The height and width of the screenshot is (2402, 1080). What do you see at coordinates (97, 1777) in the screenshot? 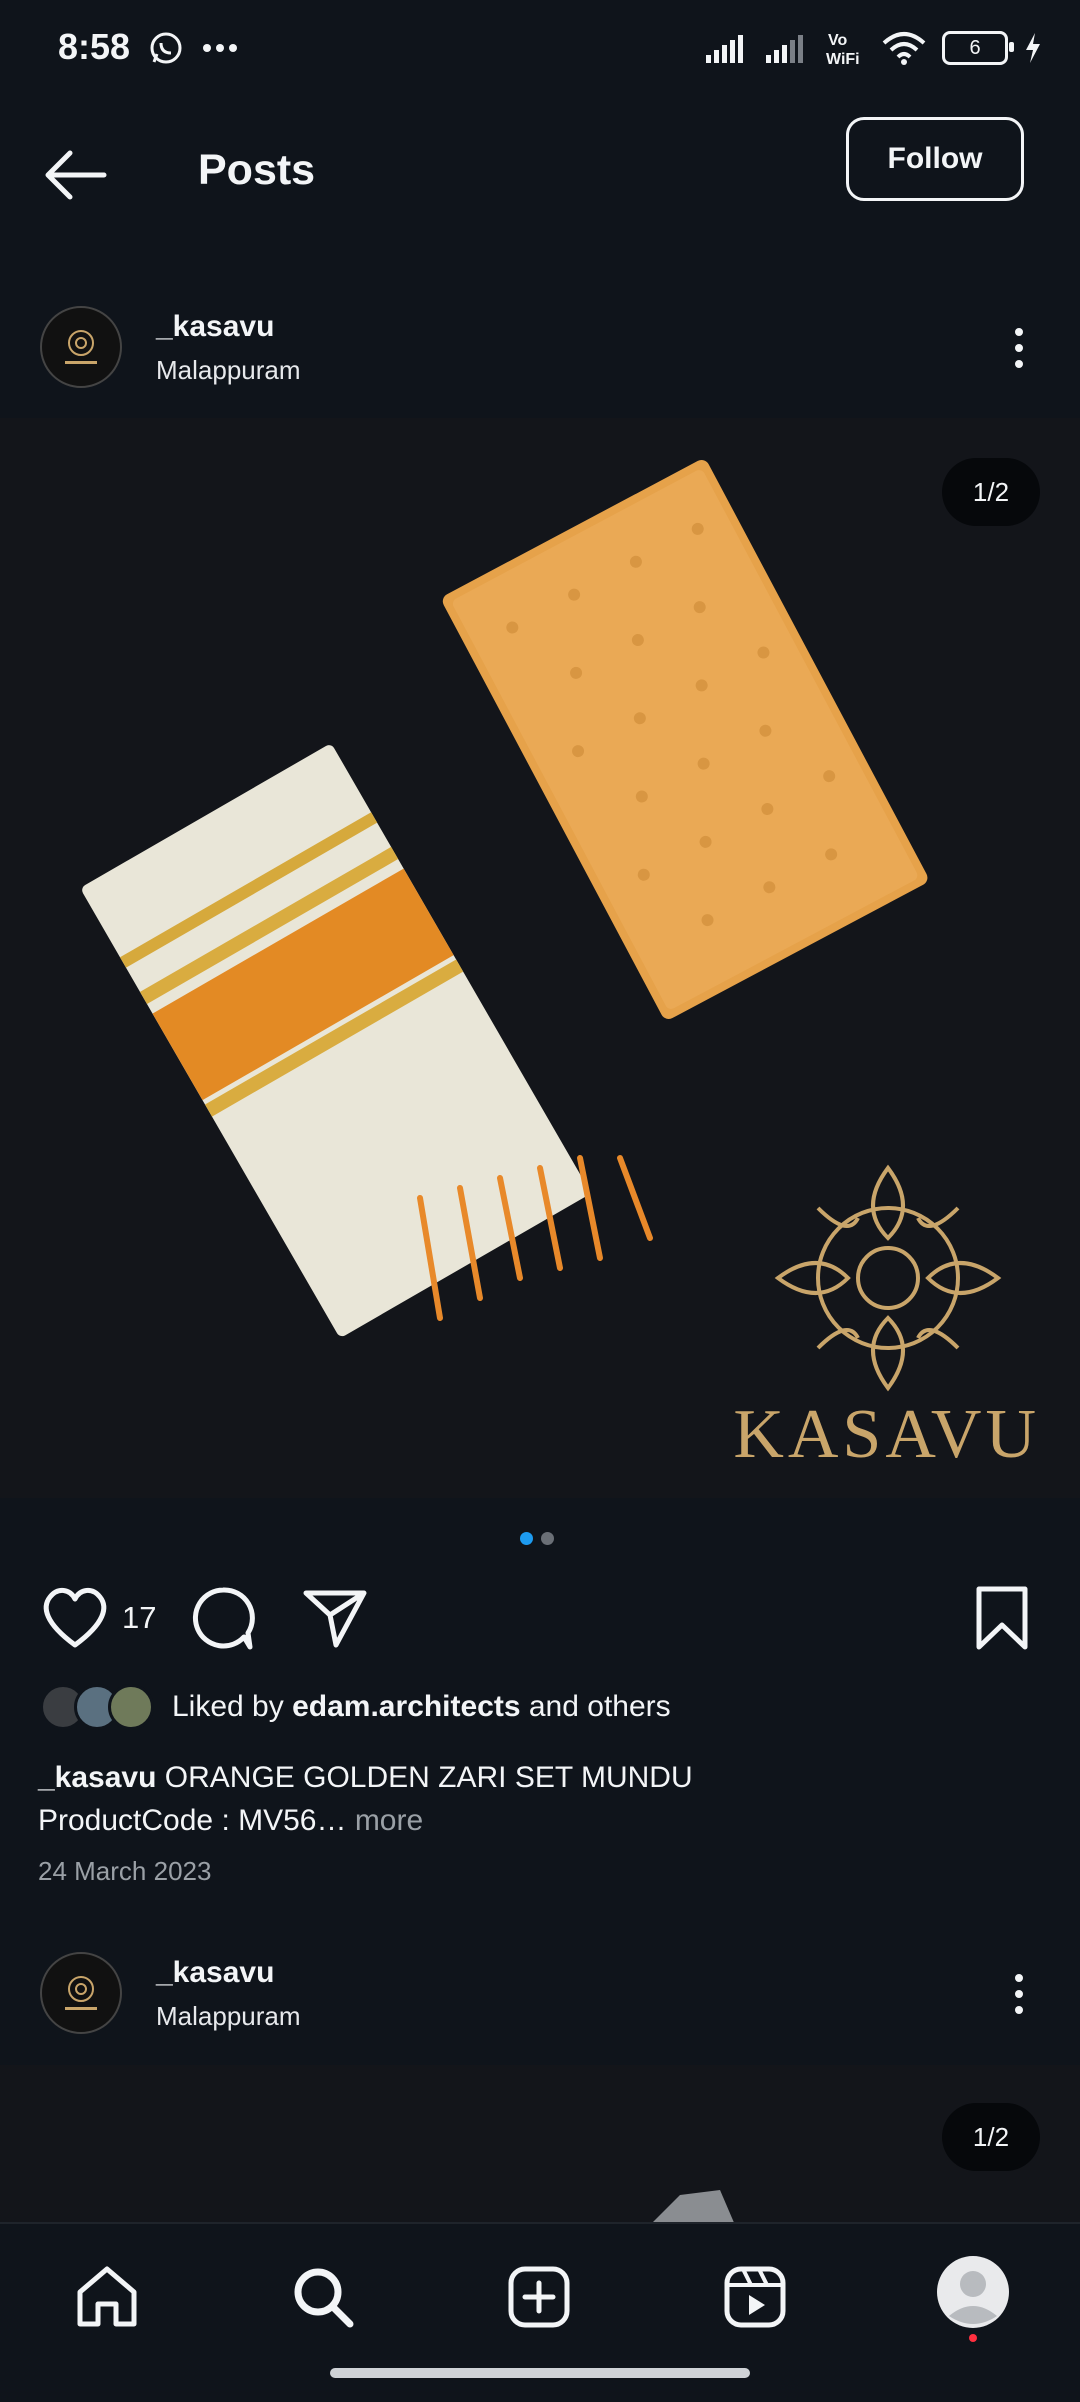
I see `caption-username: _kasavu` at bounding box center [97, 1777].